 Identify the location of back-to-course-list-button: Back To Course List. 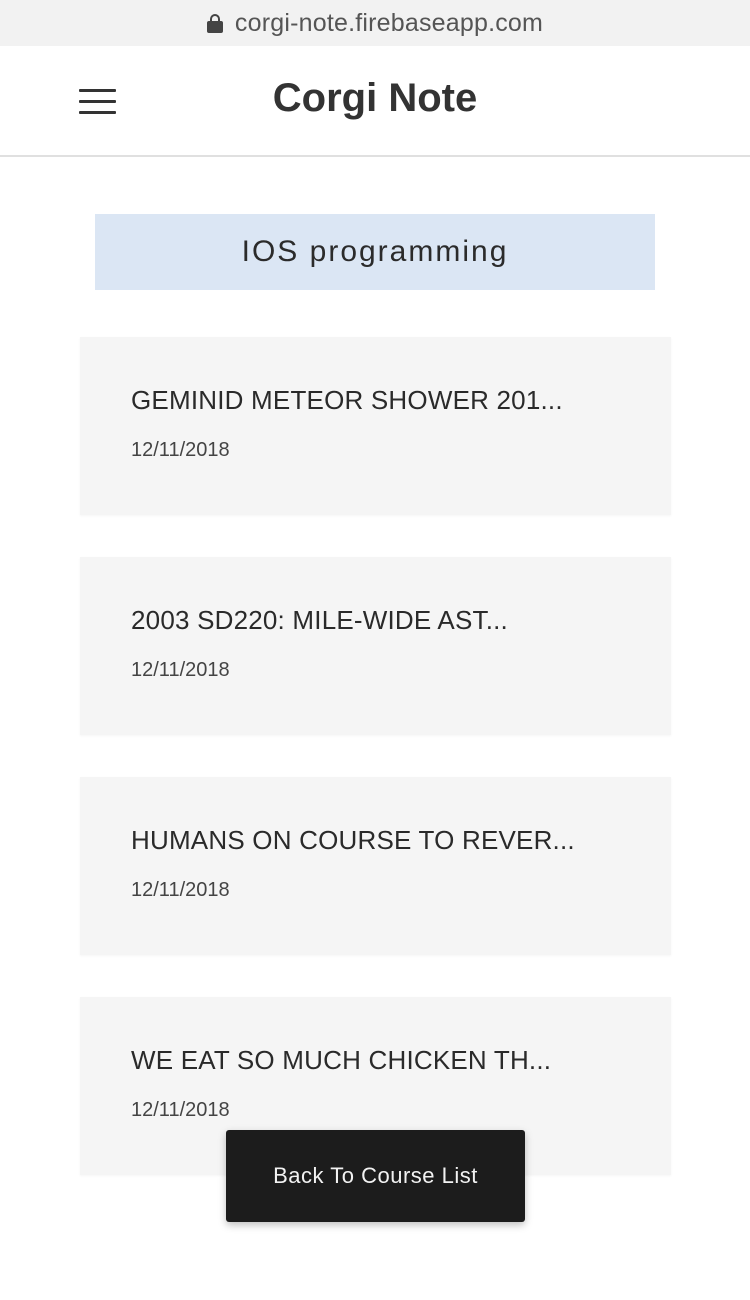
(375, 1176).